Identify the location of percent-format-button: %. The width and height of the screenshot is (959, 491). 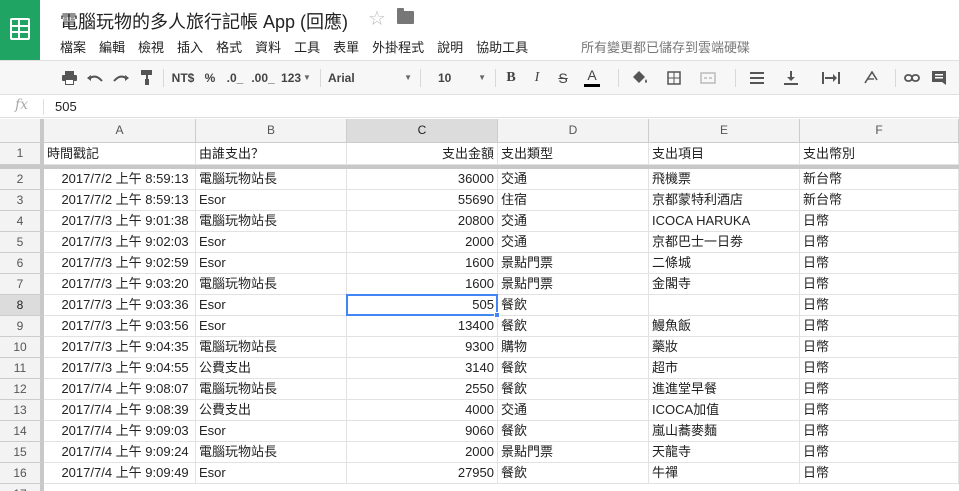
(210, 77).